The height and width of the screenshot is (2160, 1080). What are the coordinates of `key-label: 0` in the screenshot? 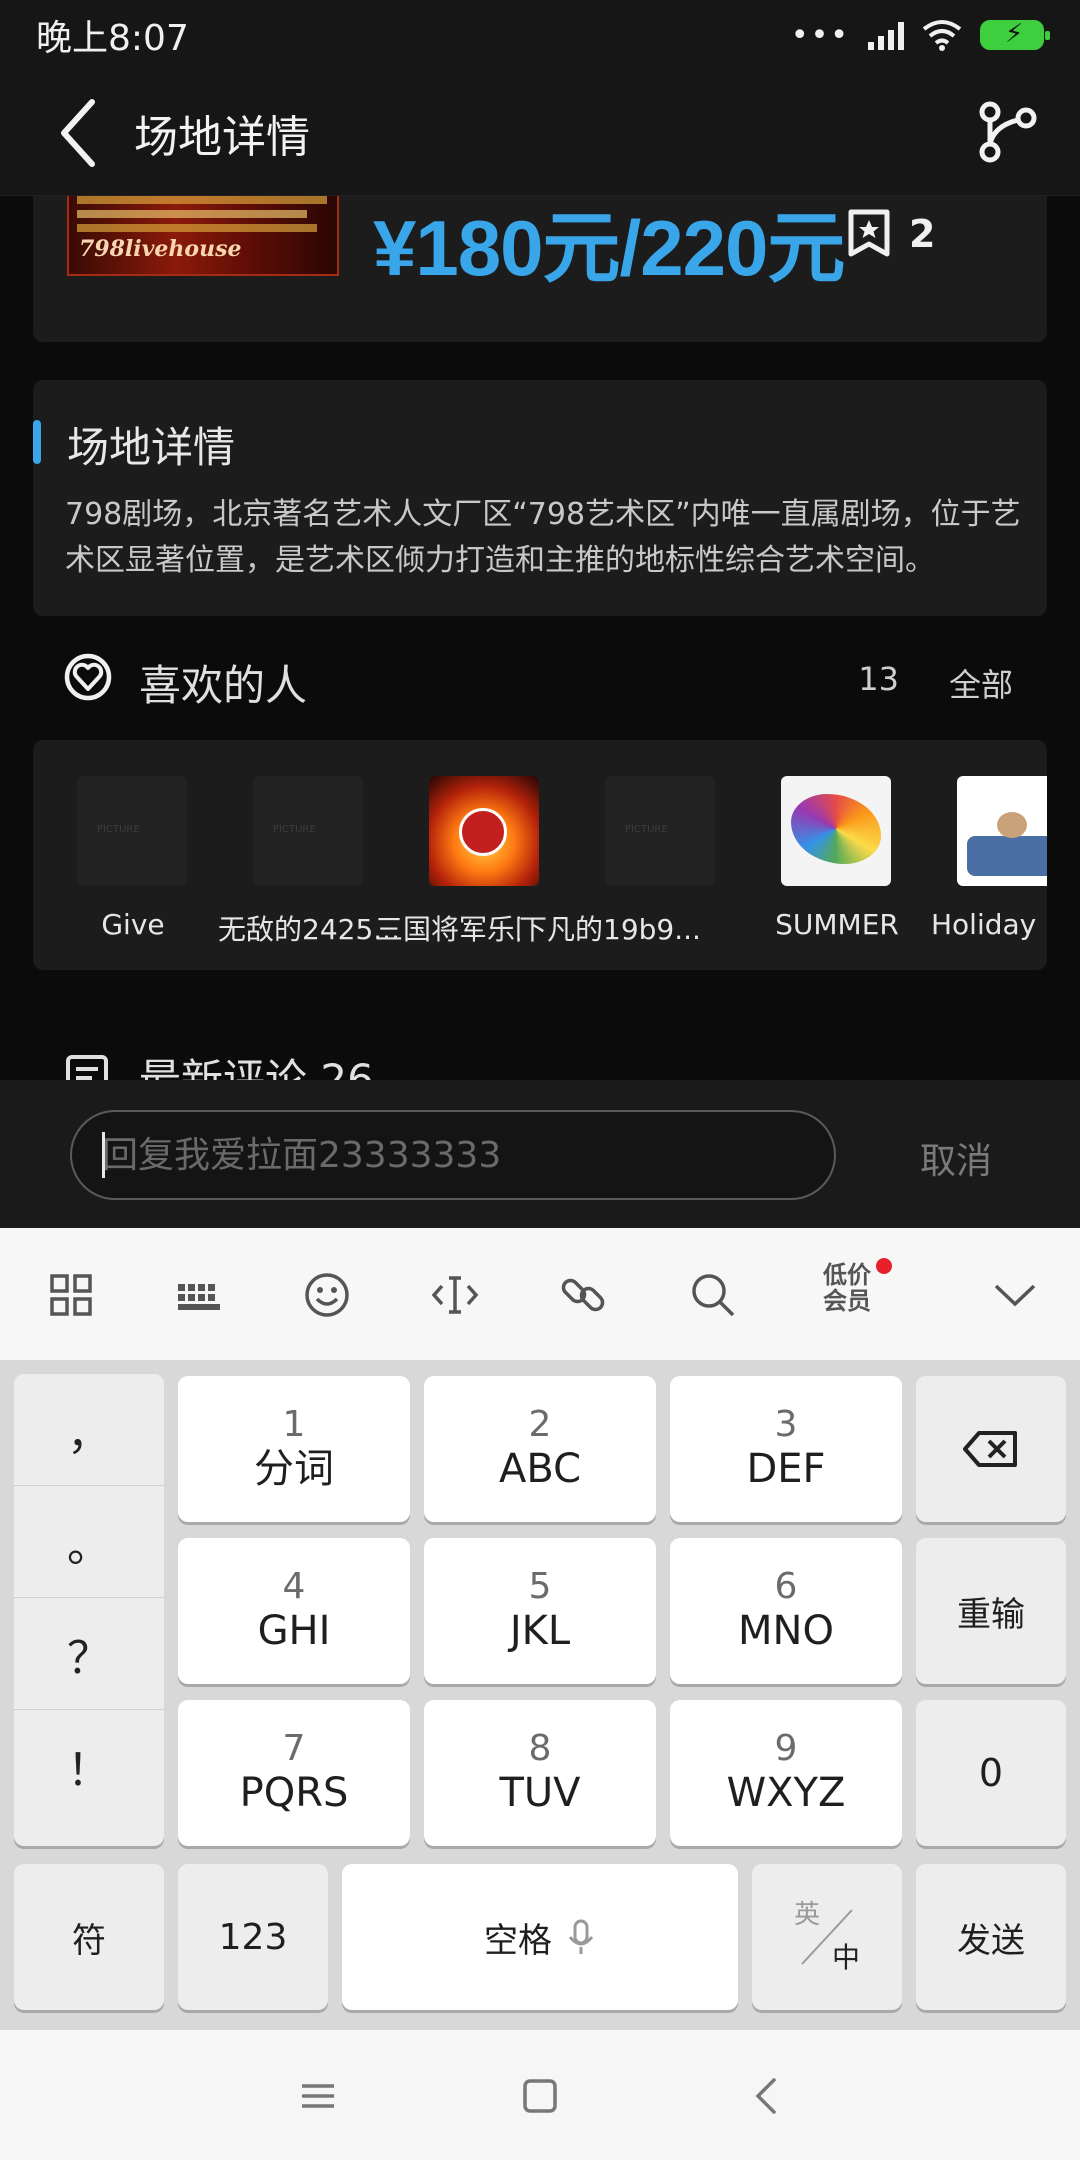 It's located at (991, 1773).